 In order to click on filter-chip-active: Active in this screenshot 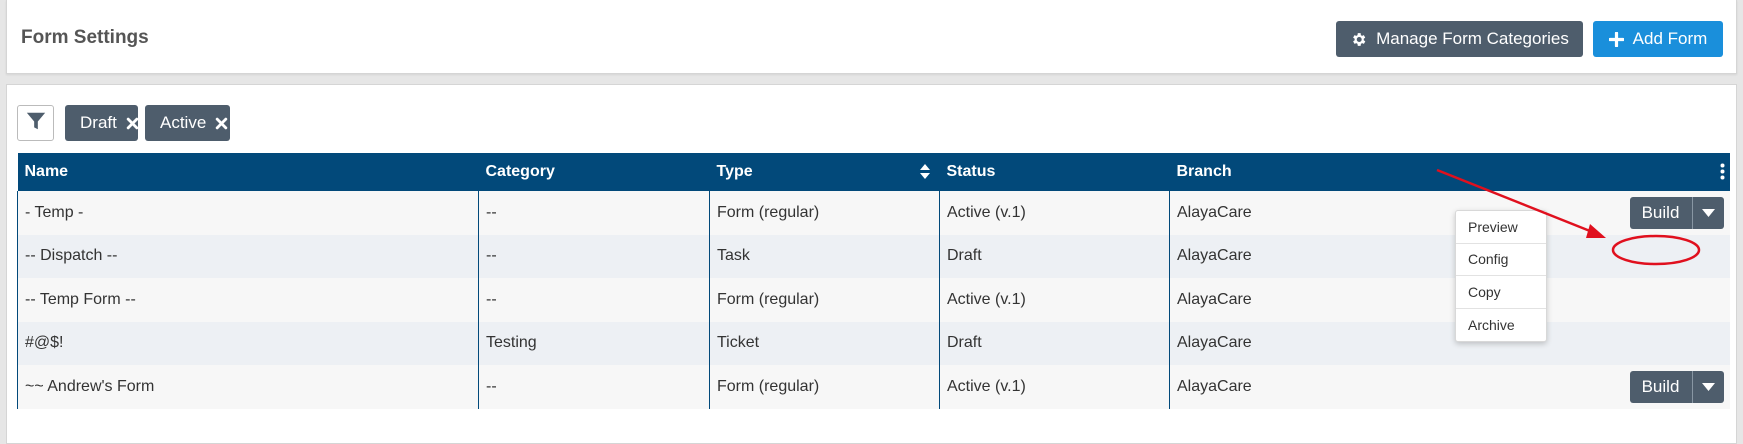, I will do `click(187, 123)`.